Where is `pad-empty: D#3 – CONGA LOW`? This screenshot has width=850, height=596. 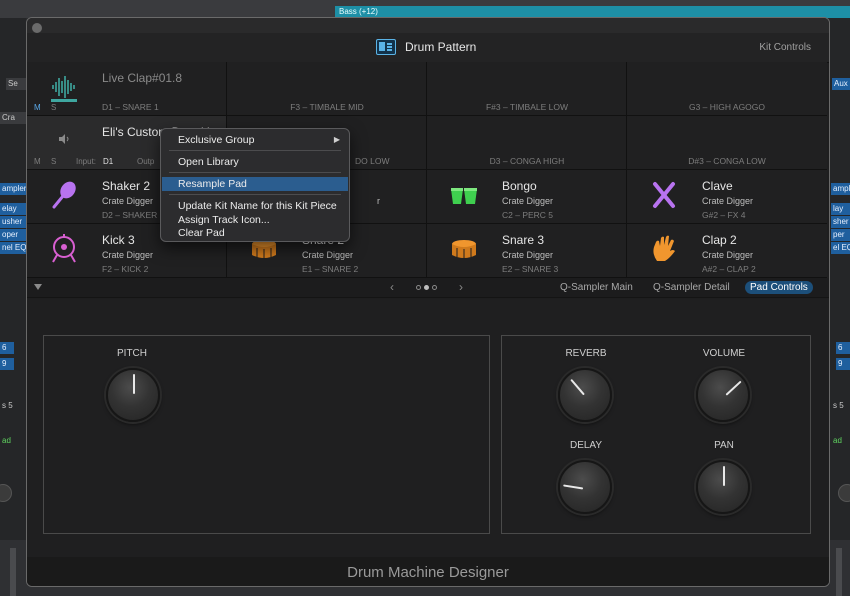
pad-empty: D#3 – CONGA LOW is located at coordinates (727, 143).